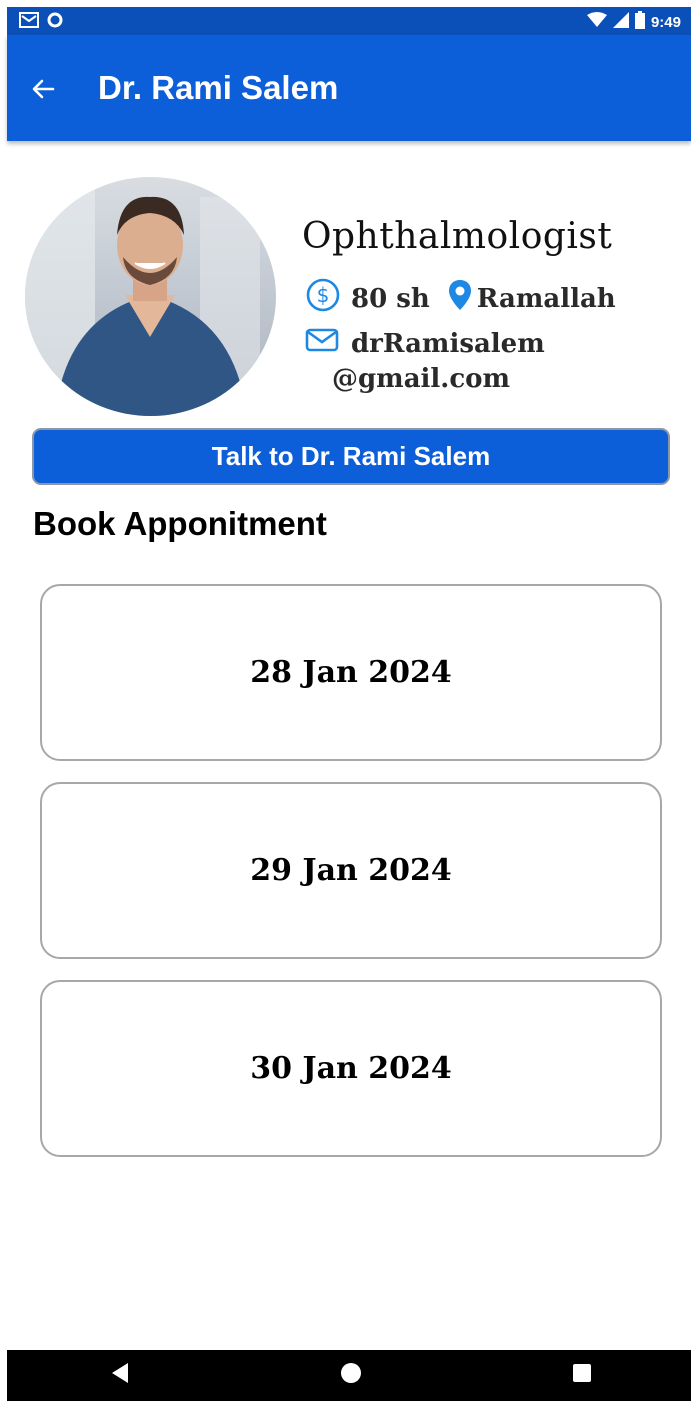  I want to click on email-row: drRamisalem, so click(425, 343).